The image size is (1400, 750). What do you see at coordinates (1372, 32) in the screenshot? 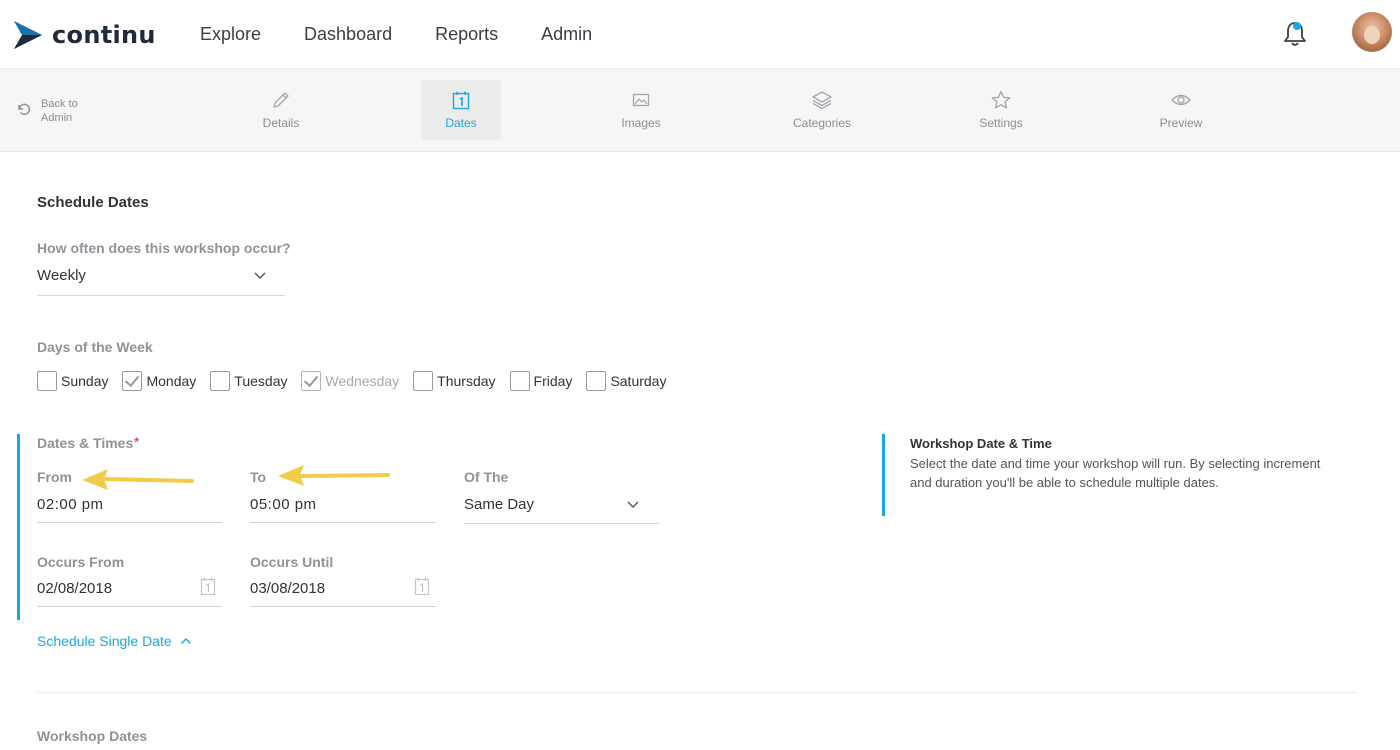
I see `user-avatar` at bounding box center [1372, 32].